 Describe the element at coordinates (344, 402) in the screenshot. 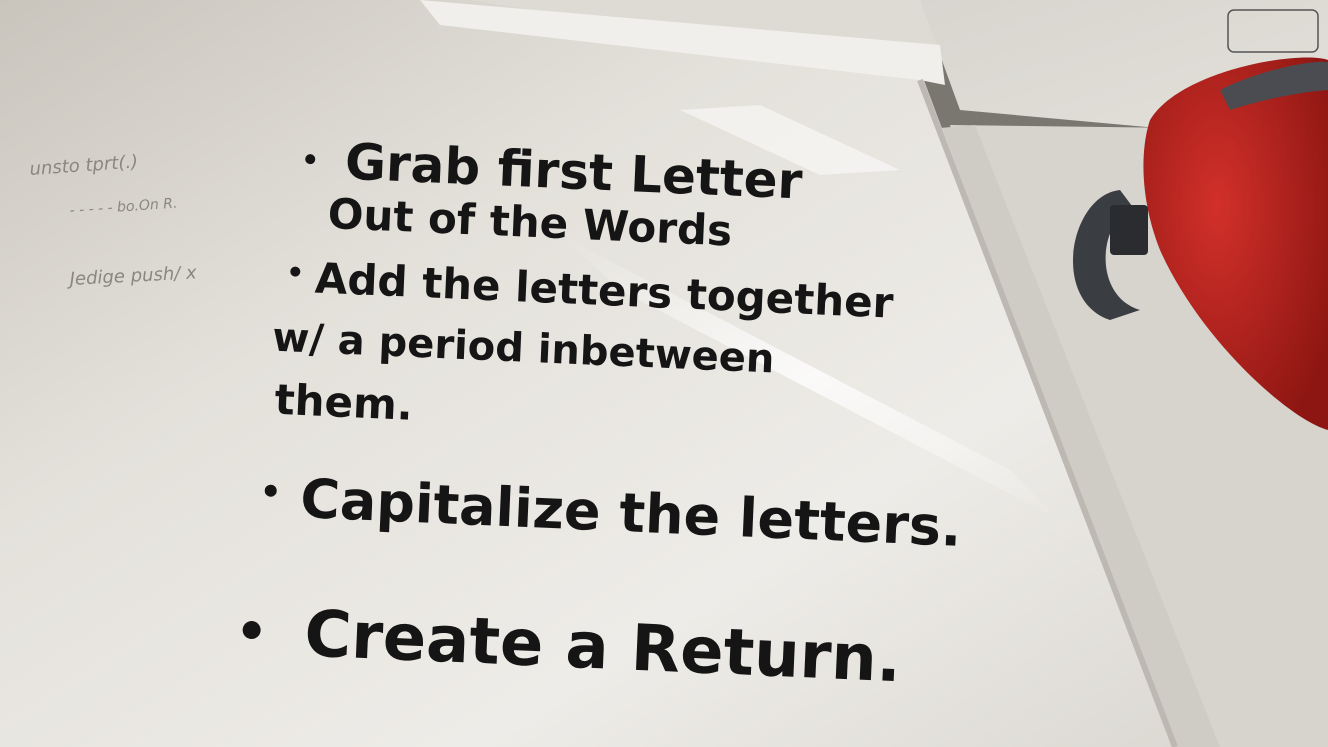

I see `note-line: them.` at that location.